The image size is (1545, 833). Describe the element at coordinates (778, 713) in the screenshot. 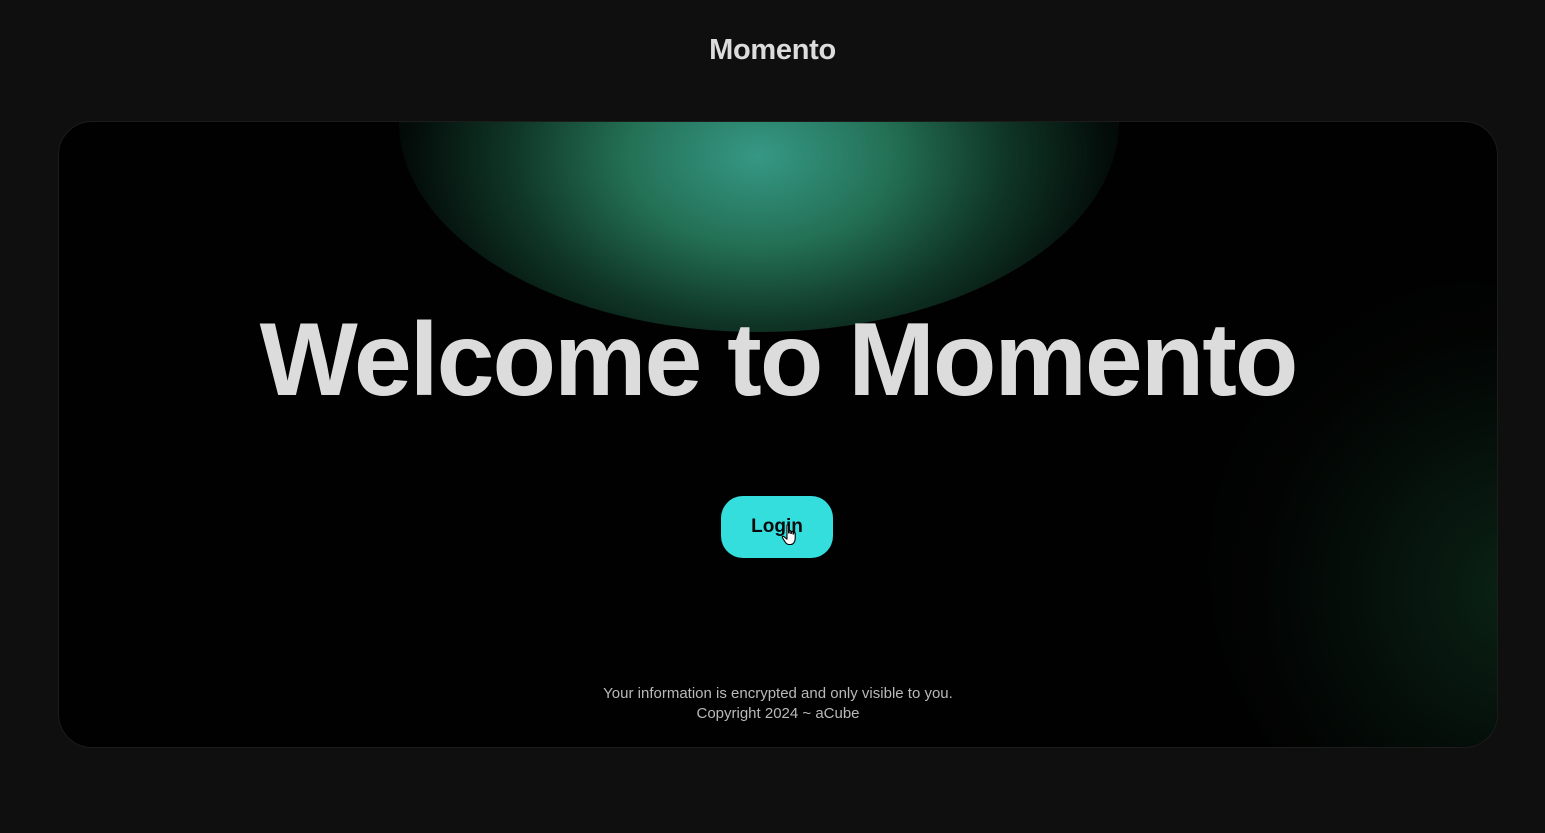

I see `copyright-text: Copyright 2024 ~ aCube` at that location.